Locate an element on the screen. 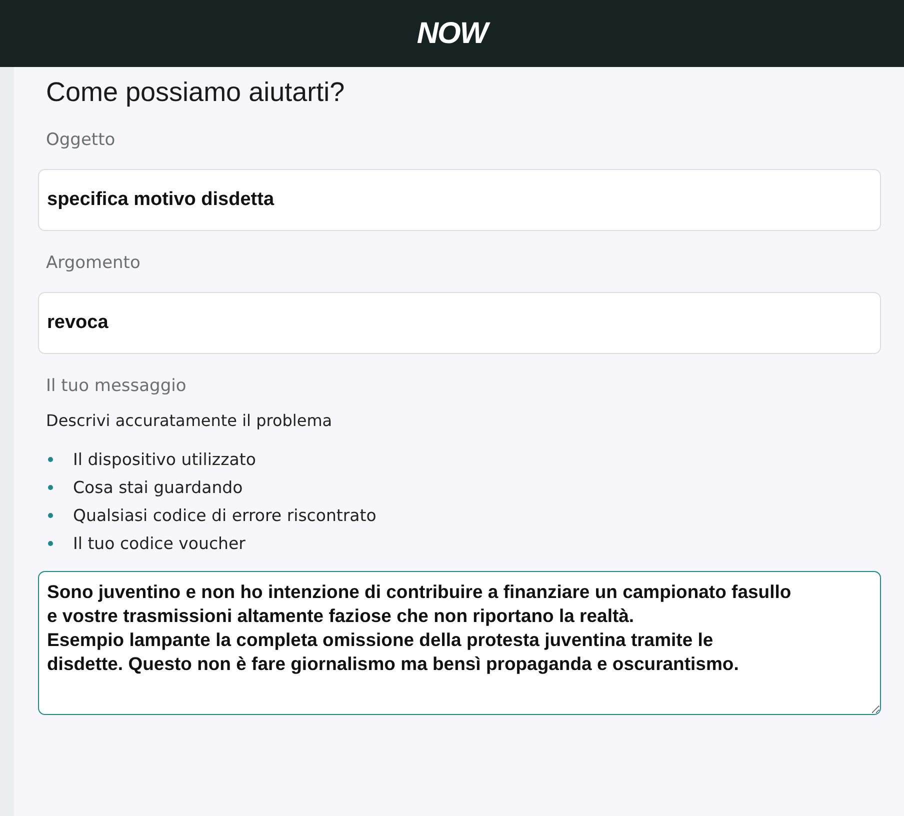  instruction-text: Descrivi accuratamente il problema is located at coordinates (190, 420).